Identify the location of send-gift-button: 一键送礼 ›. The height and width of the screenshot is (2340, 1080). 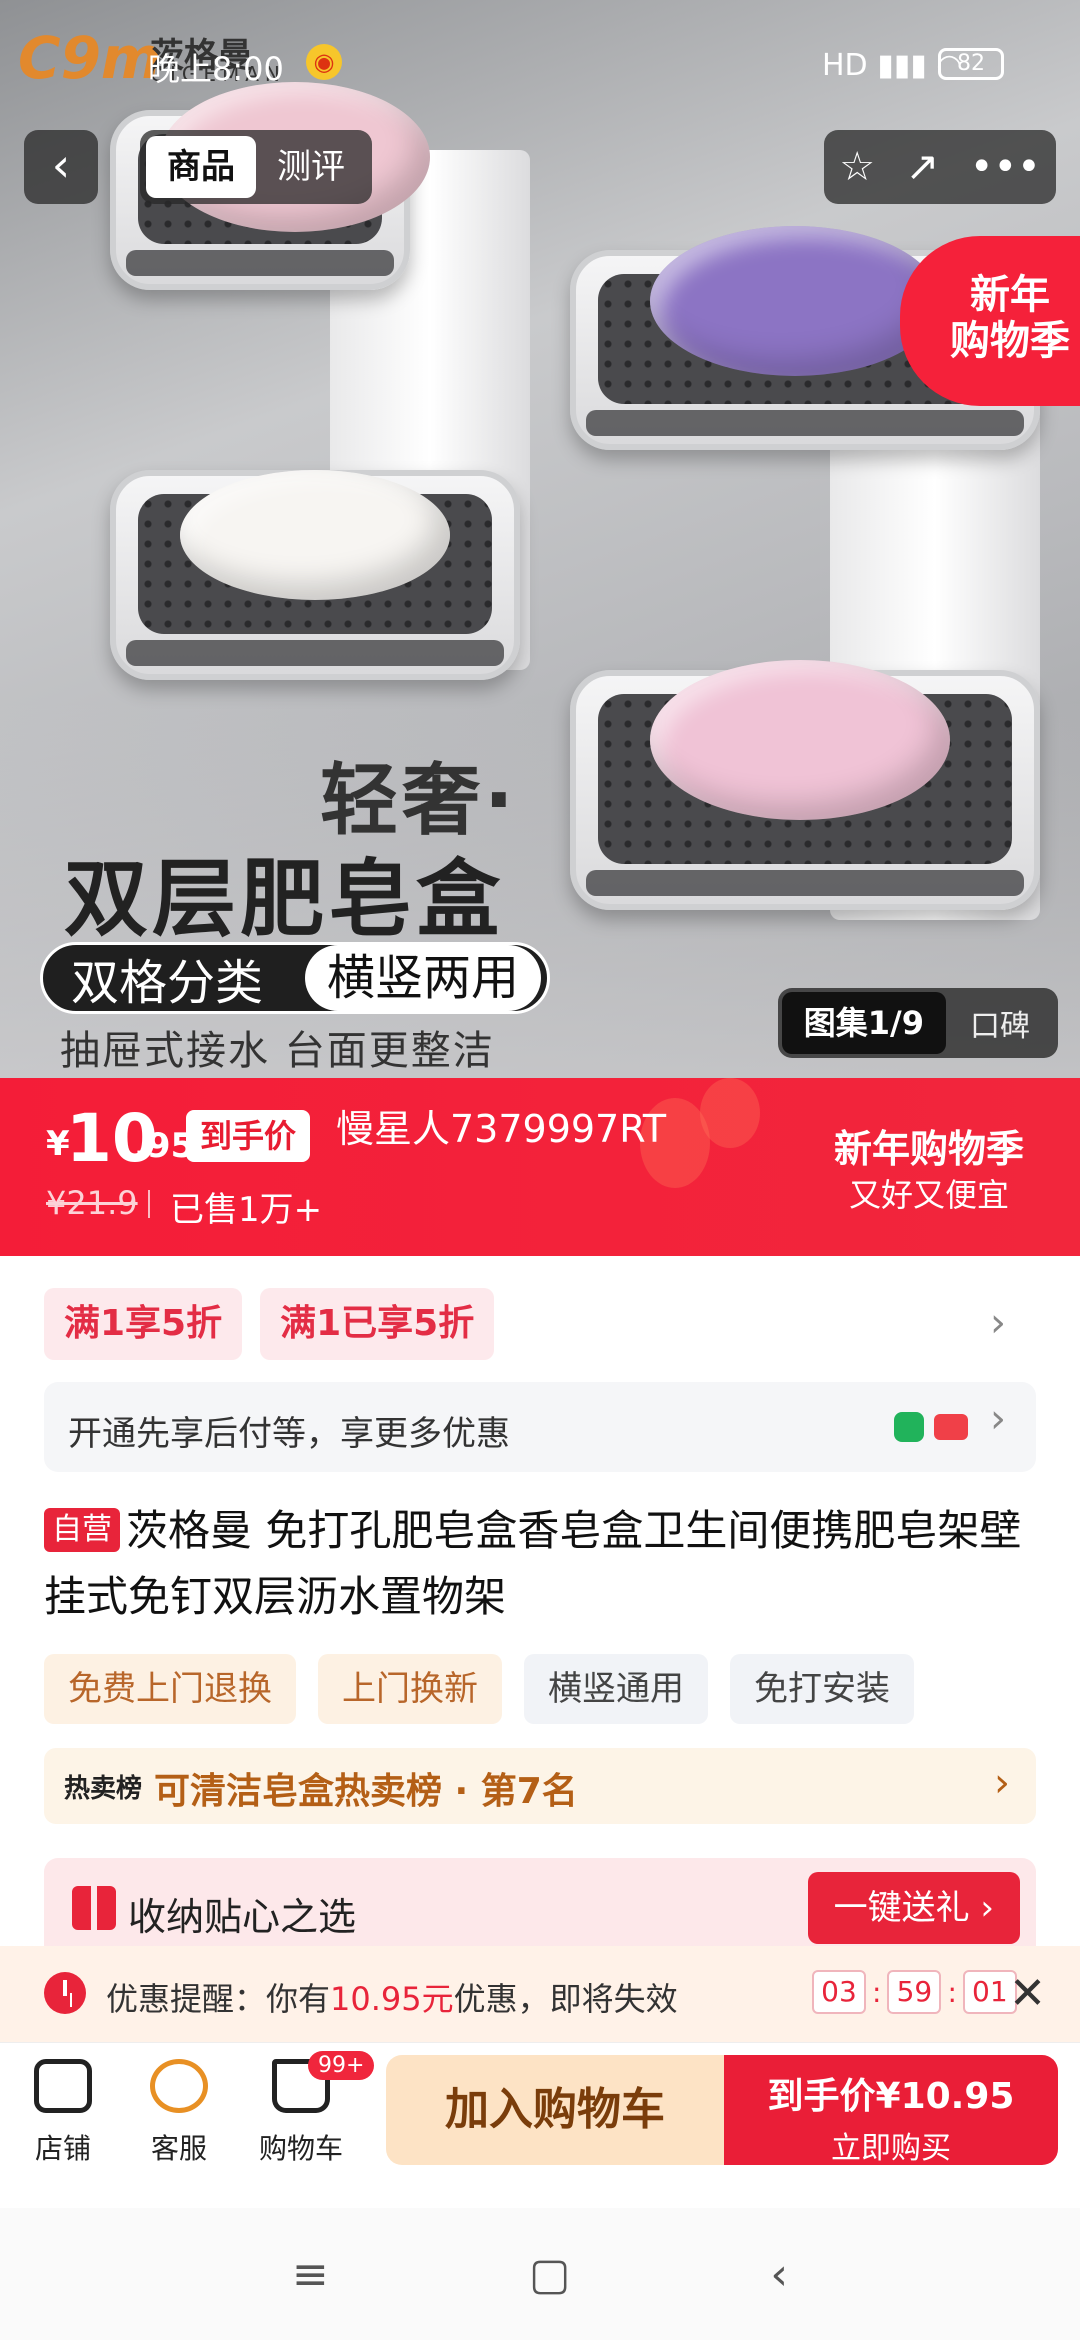
(913, 1908).